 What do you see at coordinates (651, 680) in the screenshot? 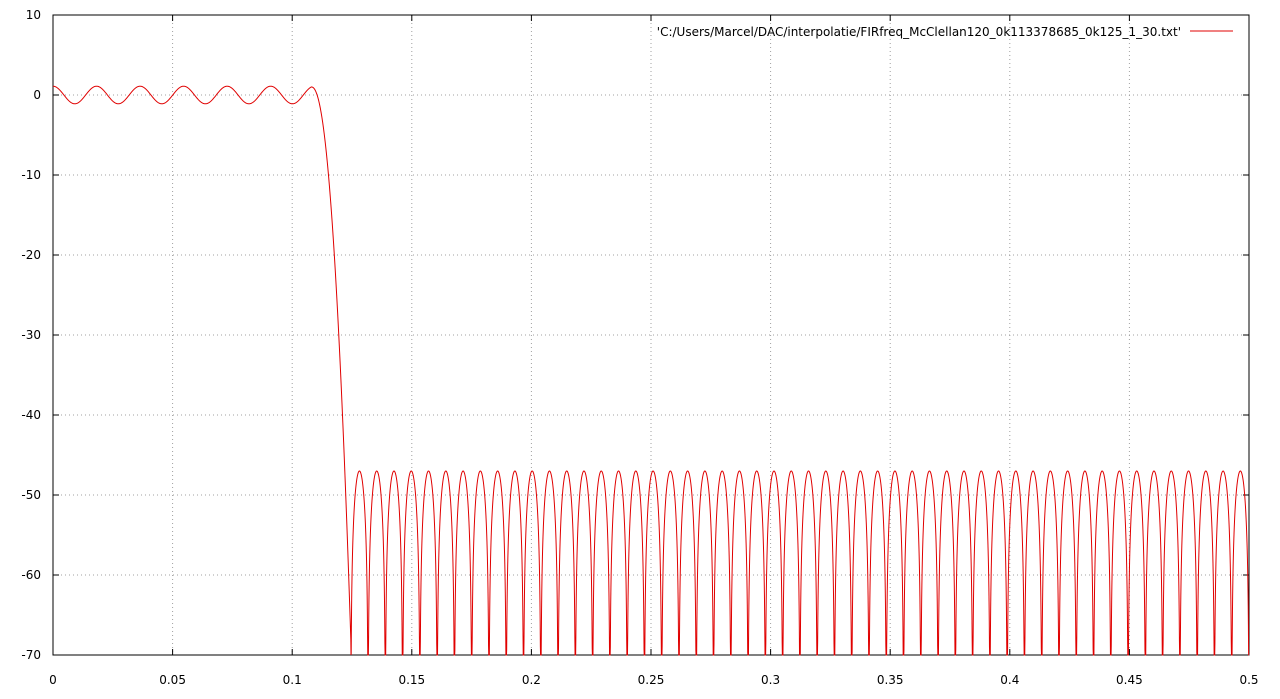
I see `x-tick-label: 0.25` at bounding box center [651, 680].